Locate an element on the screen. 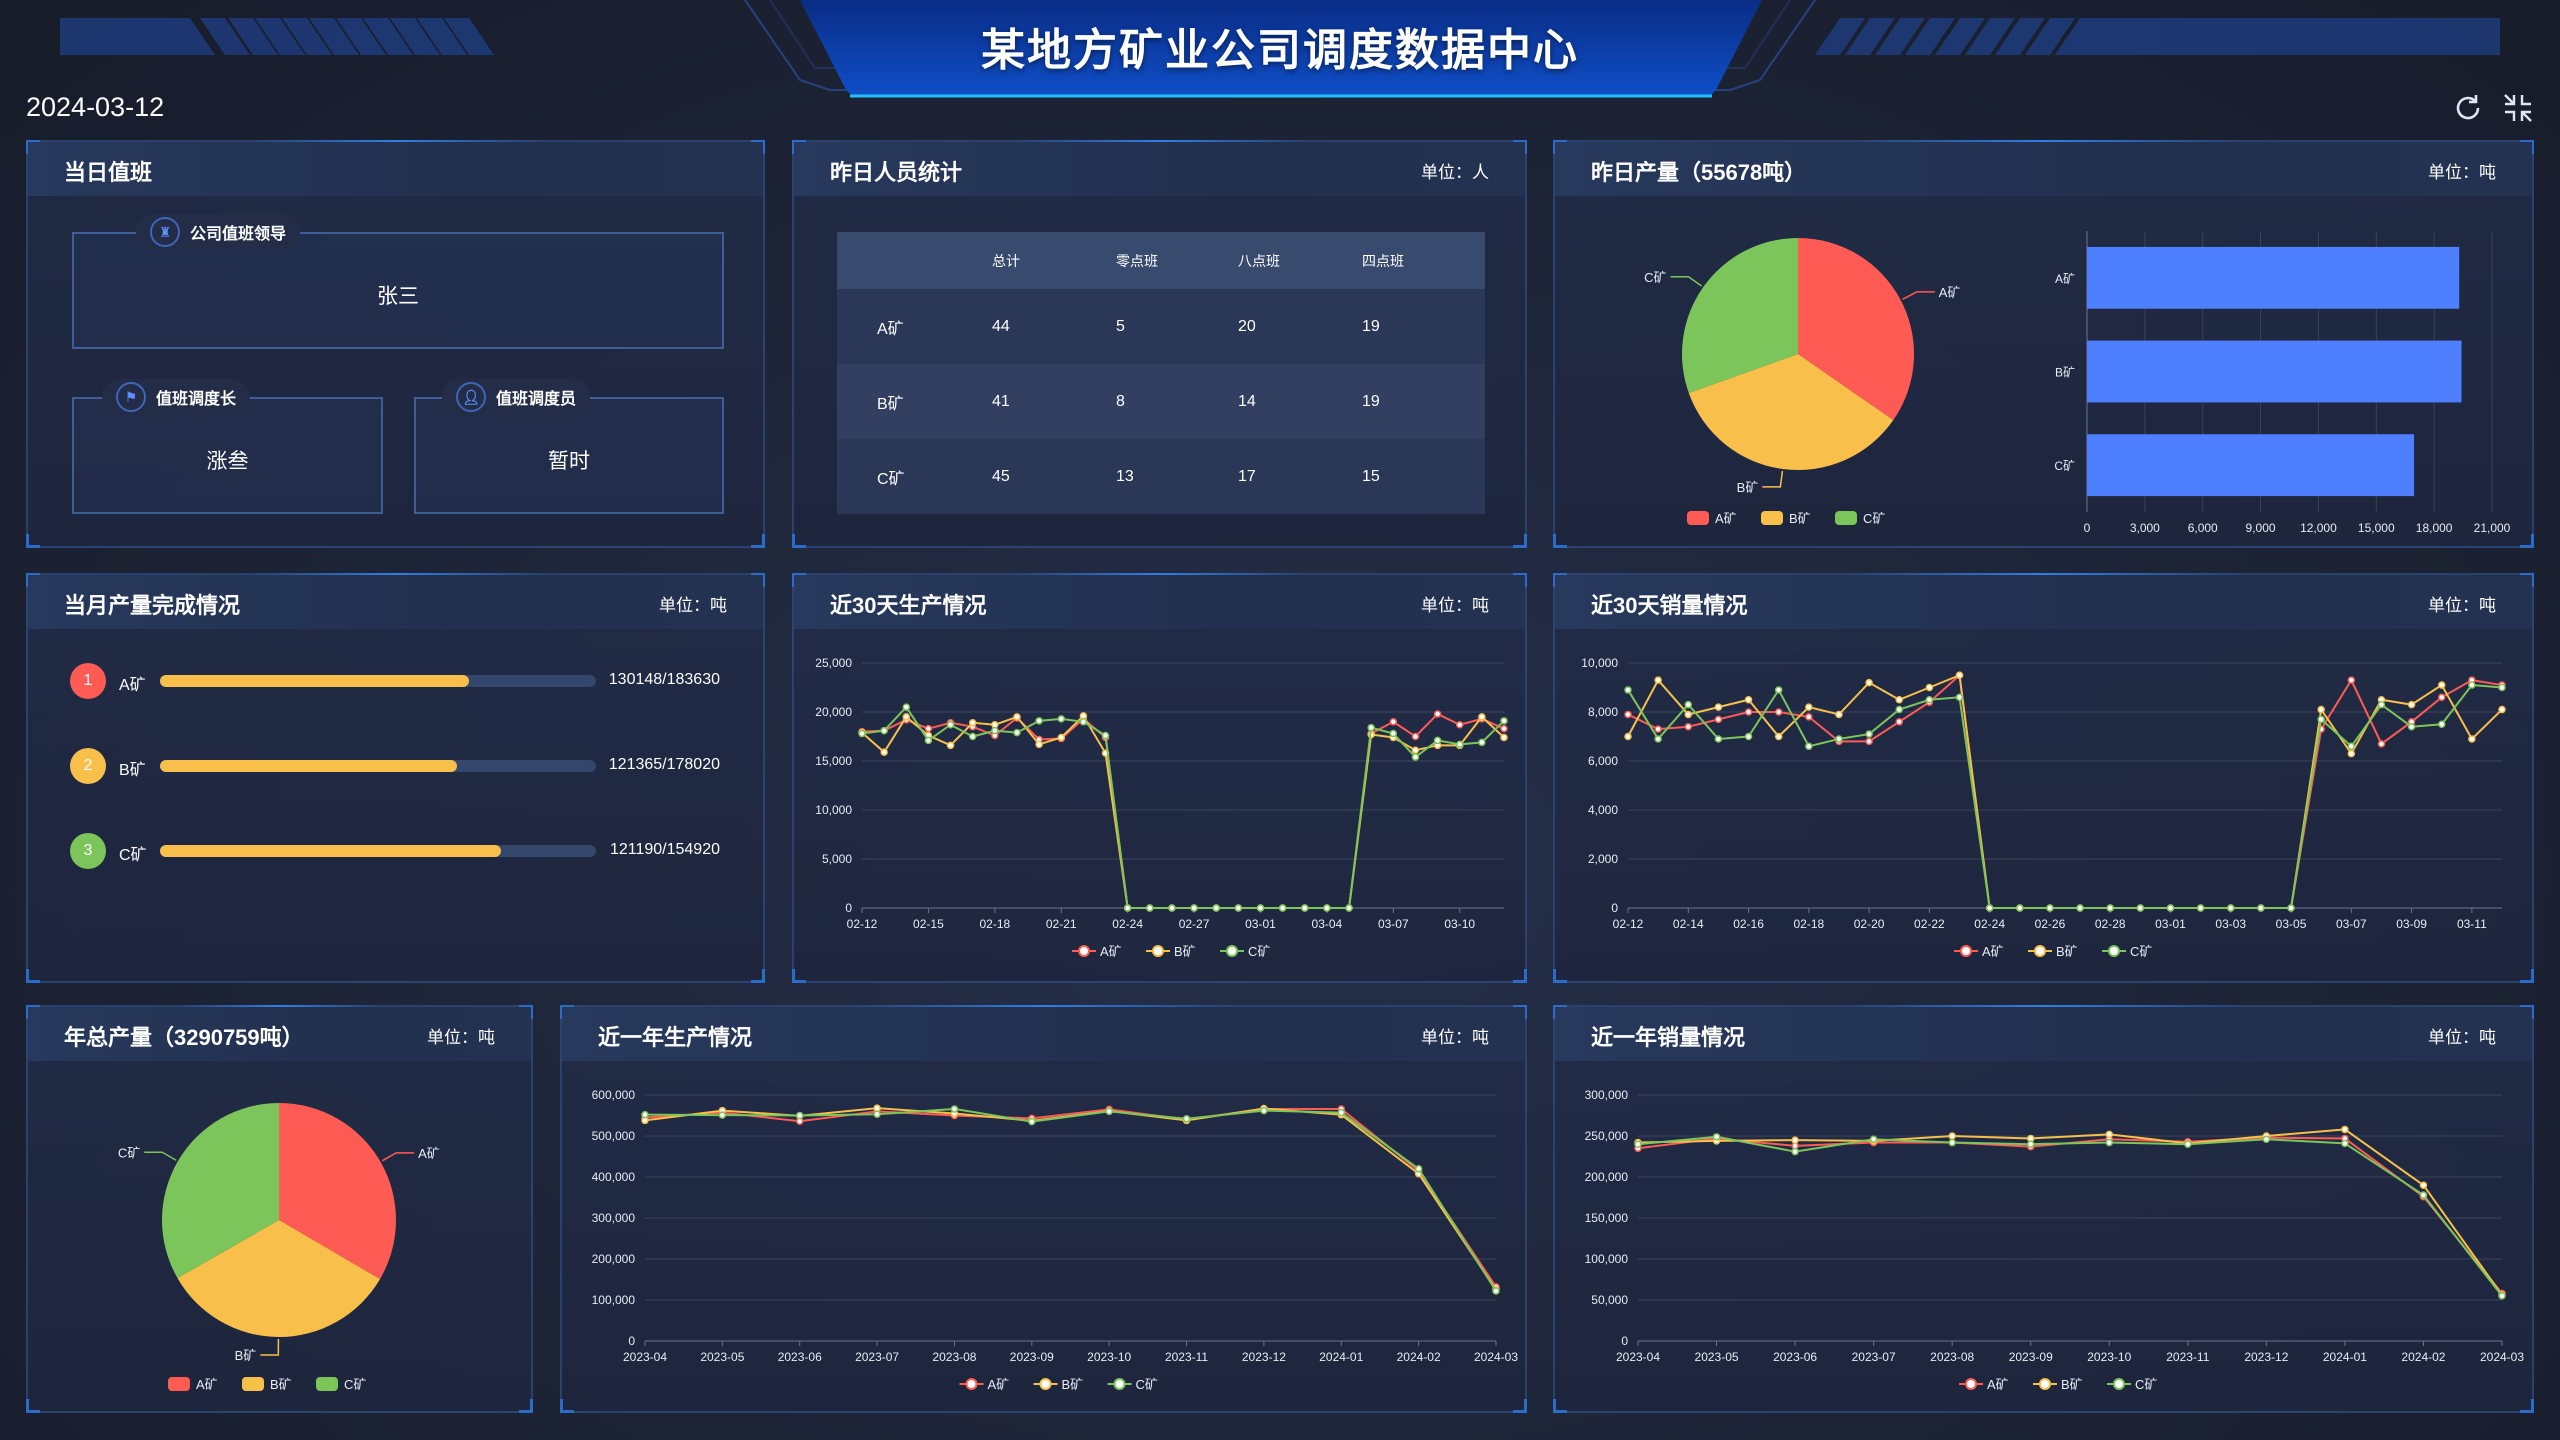  chief-name: 涨叁 is located at coordinates (227, 461).